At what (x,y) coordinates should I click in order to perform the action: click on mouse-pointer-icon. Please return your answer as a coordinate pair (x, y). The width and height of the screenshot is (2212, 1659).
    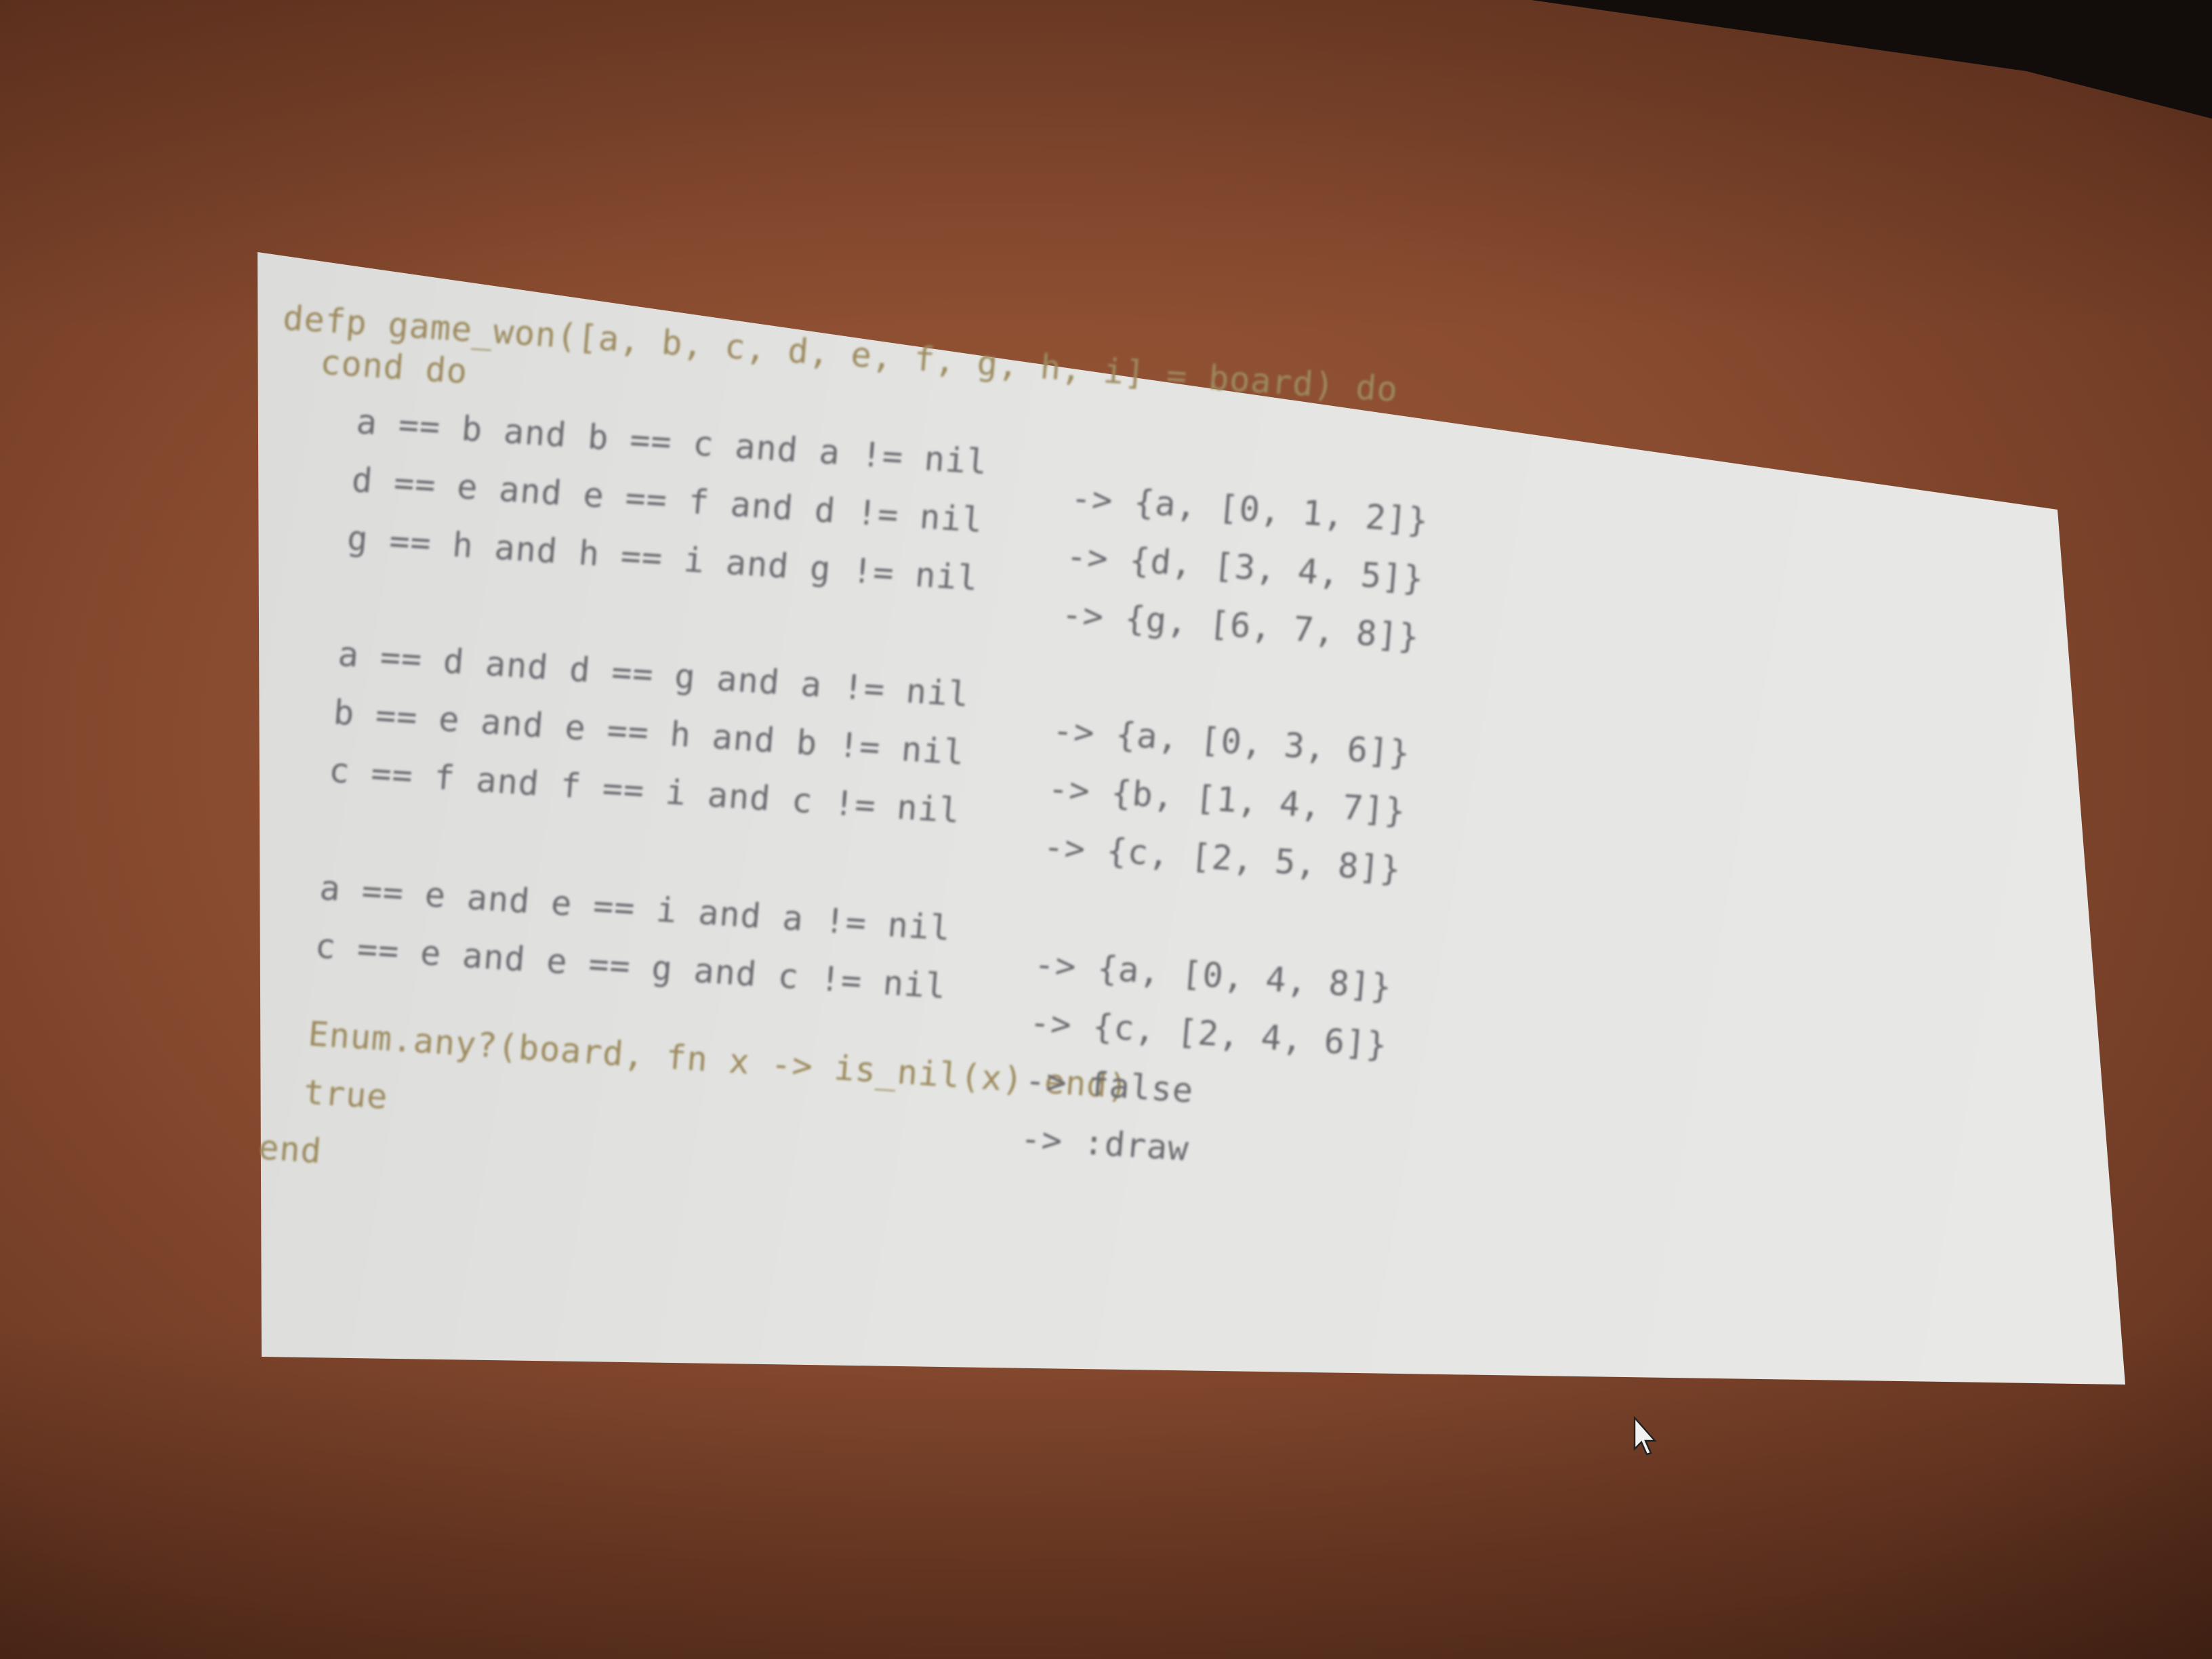
    Looking at the image, I should click on (1645, 1436).